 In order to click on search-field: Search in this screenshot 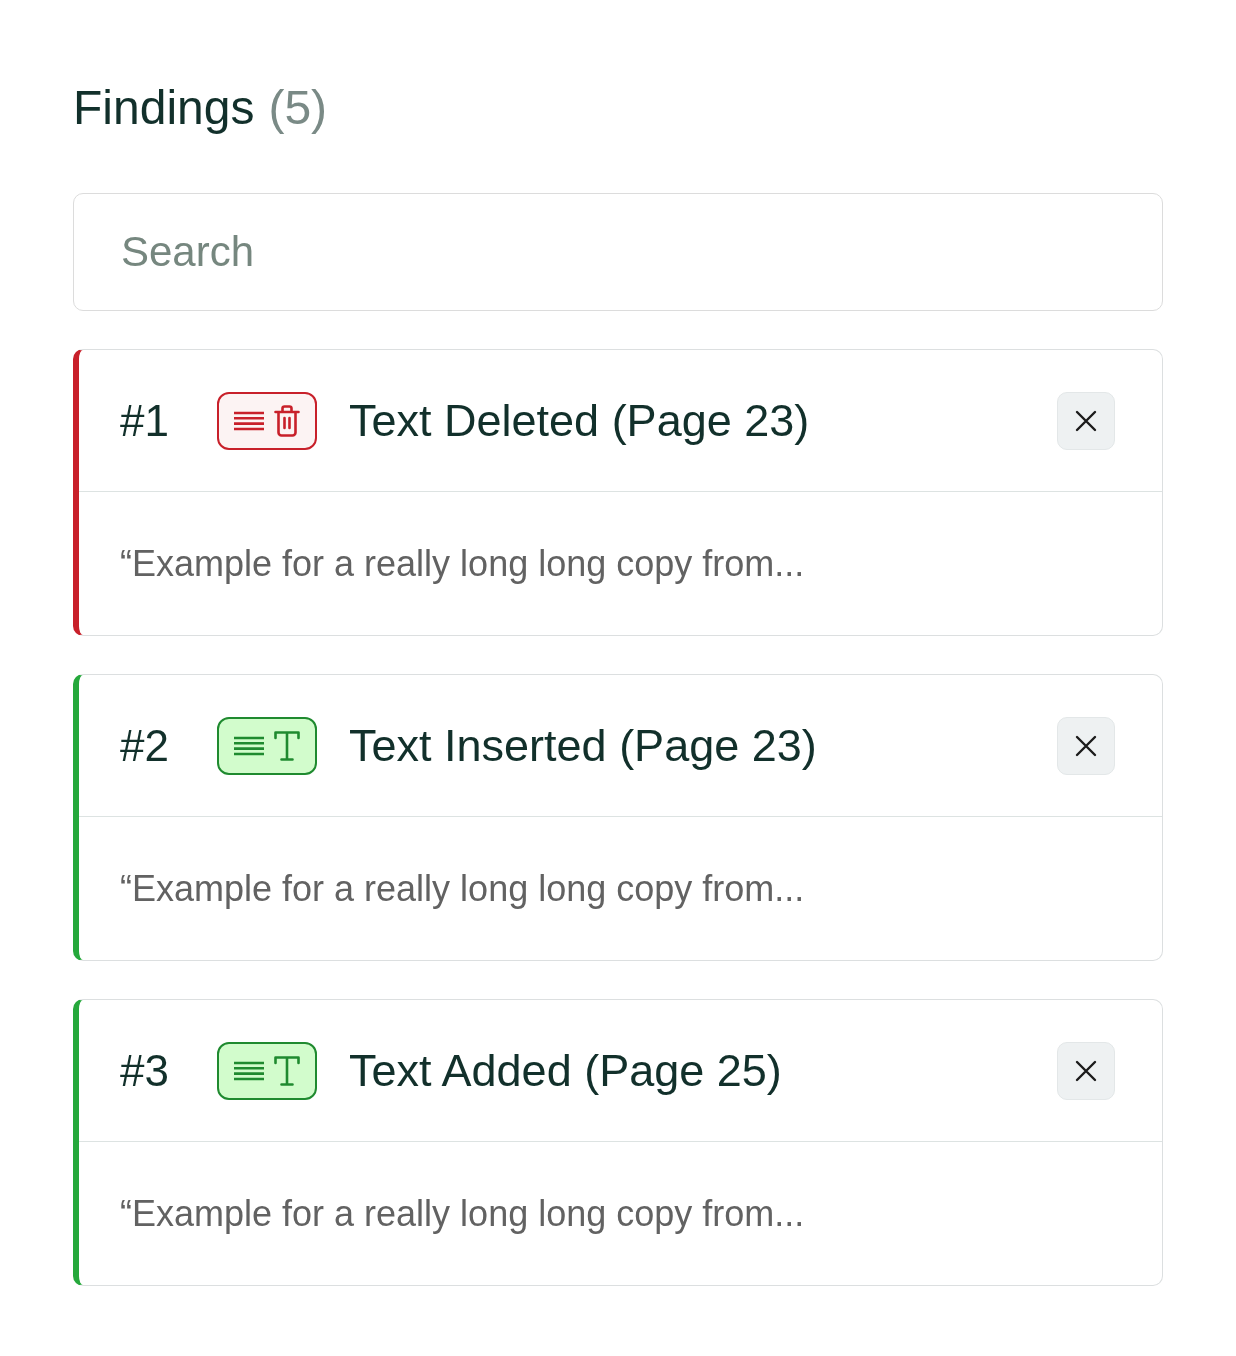, I will do `click(618, 252)`.